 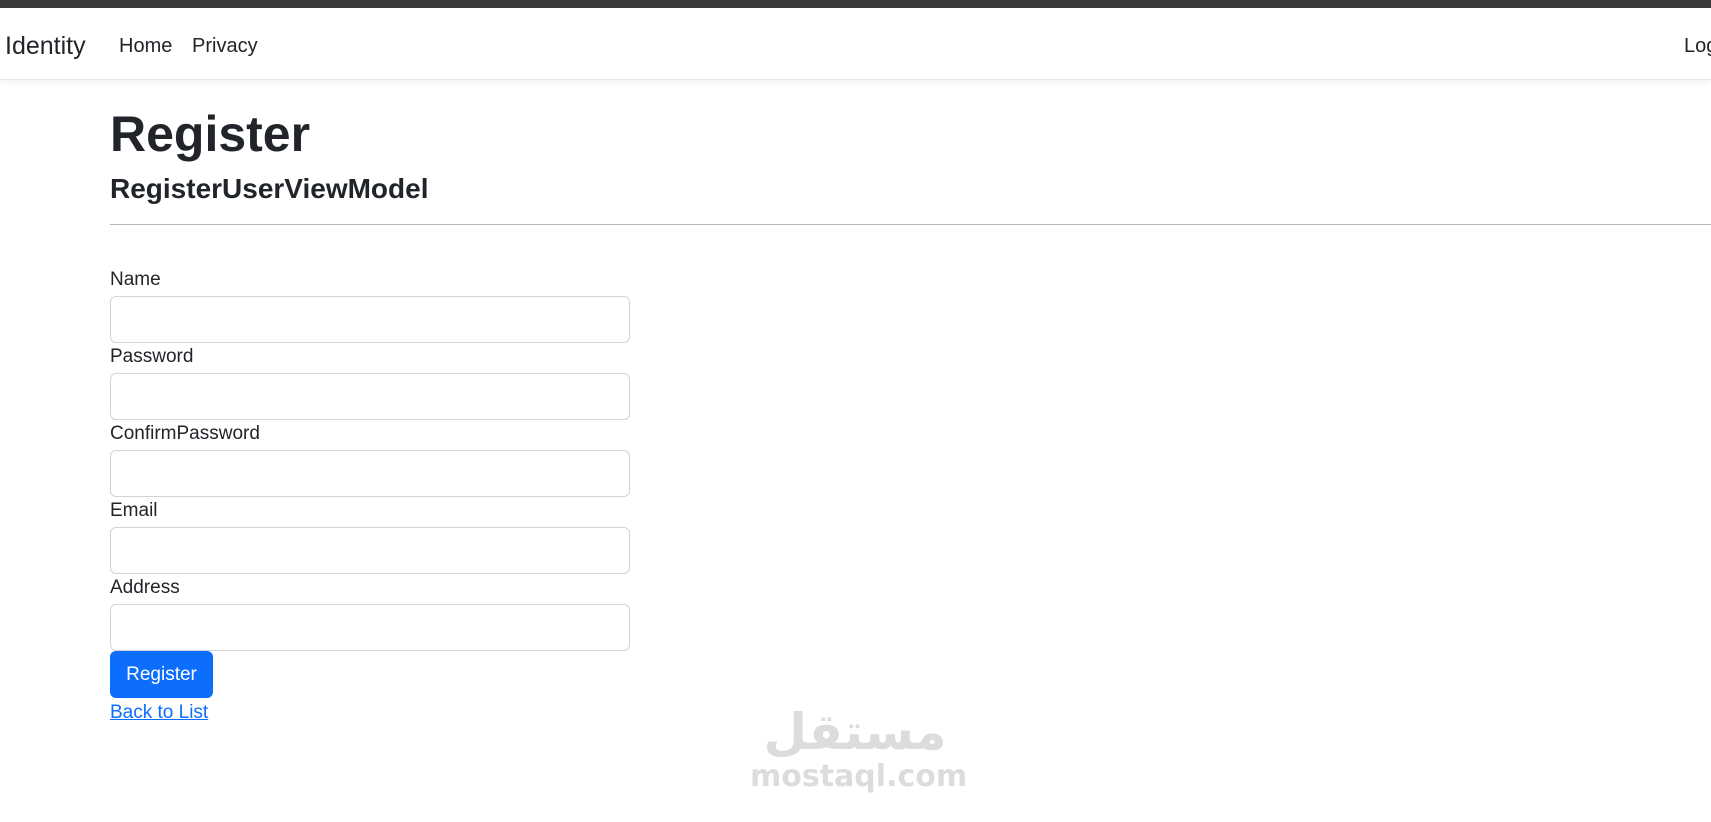 I want to click on email-label: Email, so click(x=134, y=510).